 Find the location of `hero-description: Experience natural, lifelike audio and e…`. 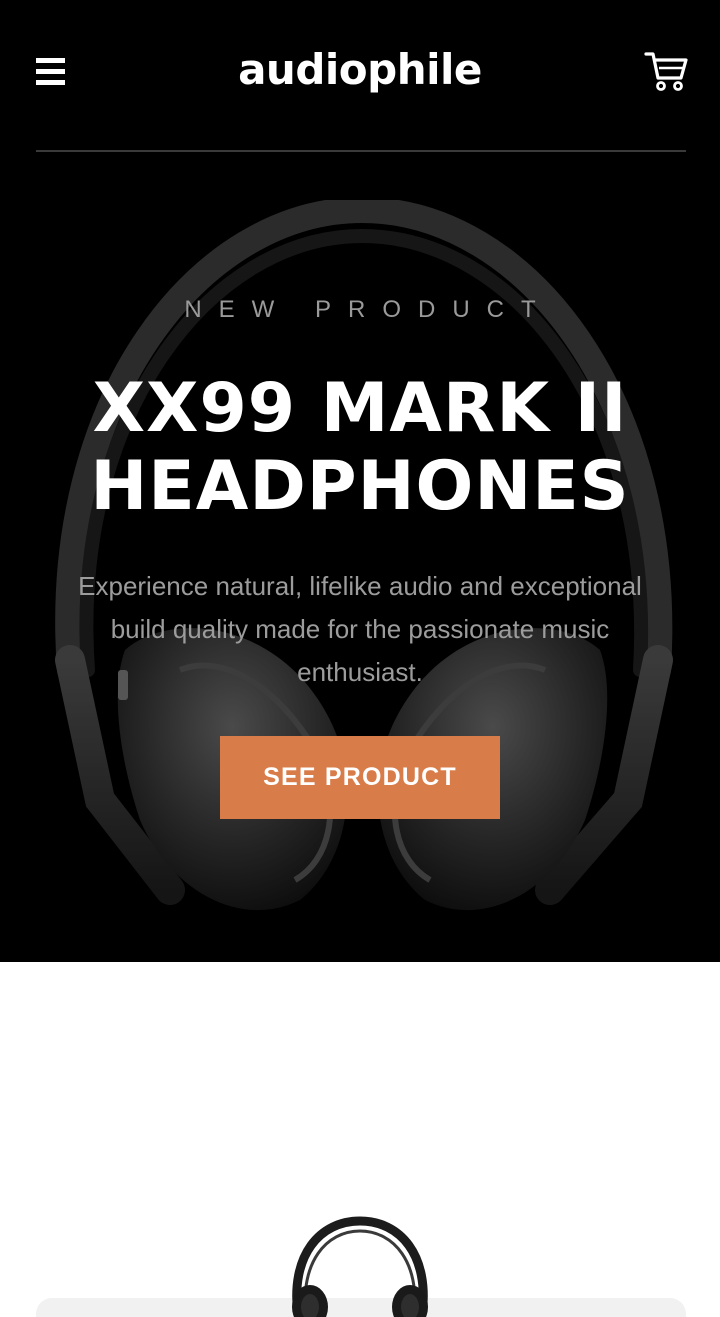

hero-description: Experience natural, lifelike audio and e… is located at coordinates (360, 629).